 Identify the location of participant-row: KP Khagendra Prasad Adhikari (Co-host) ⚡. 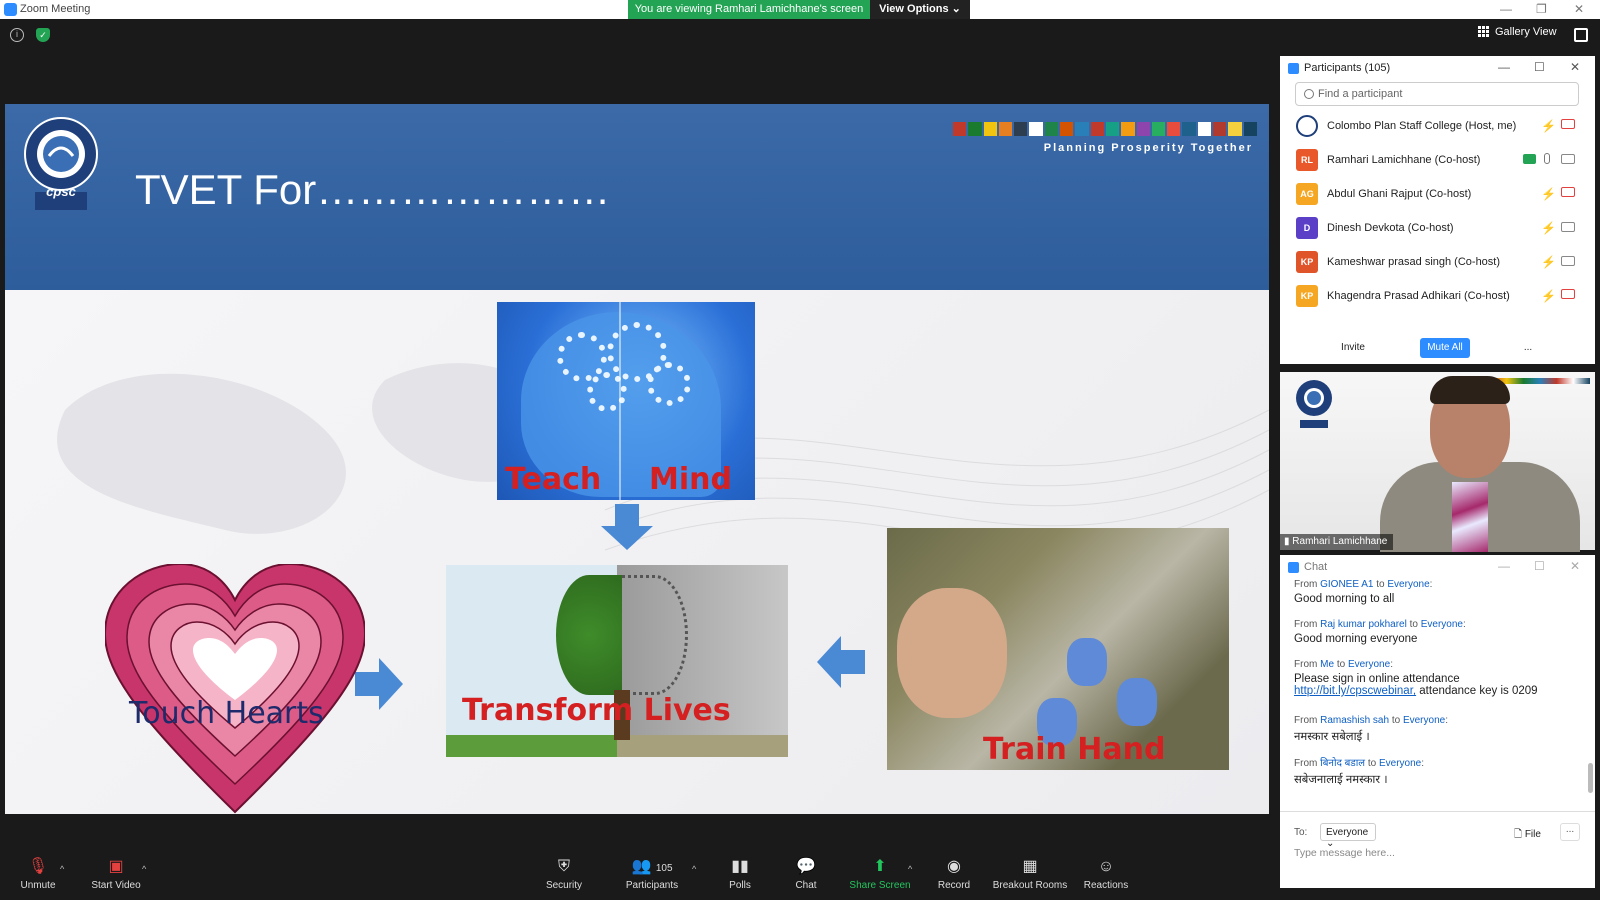
(1437, 297).